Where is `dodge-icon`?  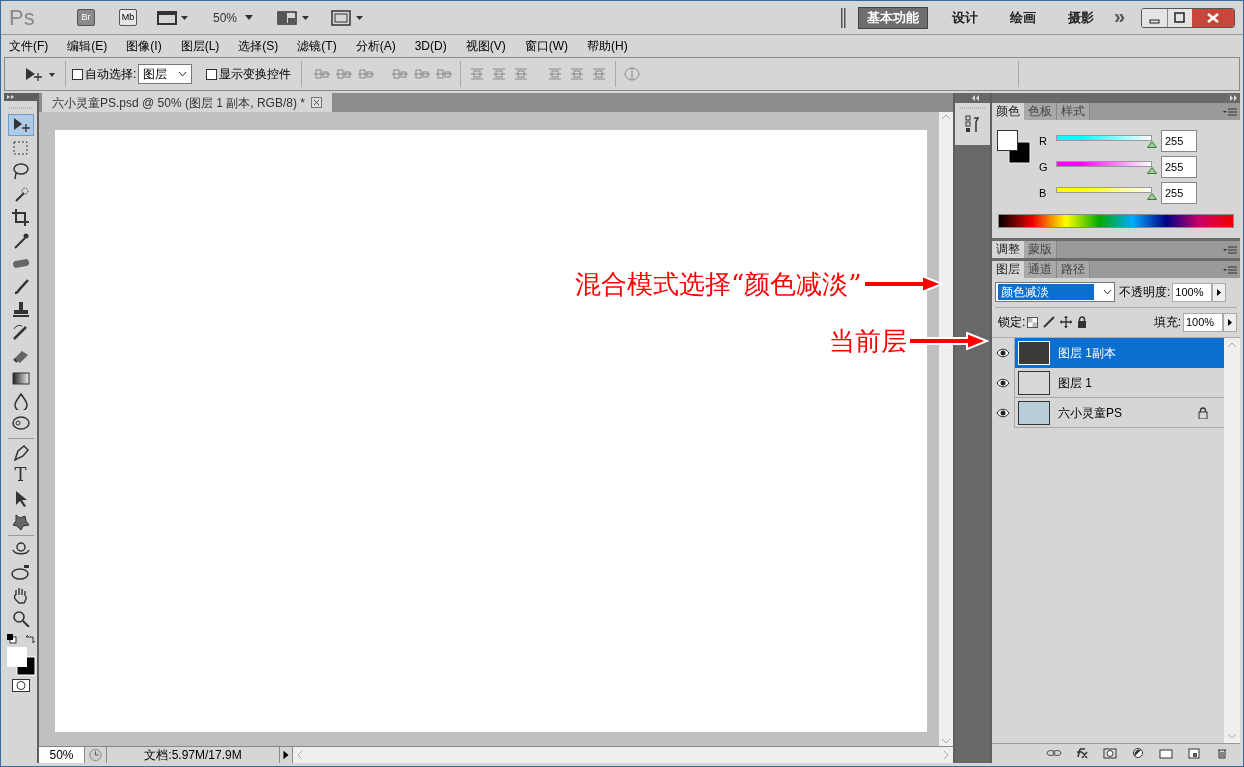
dodge-icon is located at coordinates (20, 424).